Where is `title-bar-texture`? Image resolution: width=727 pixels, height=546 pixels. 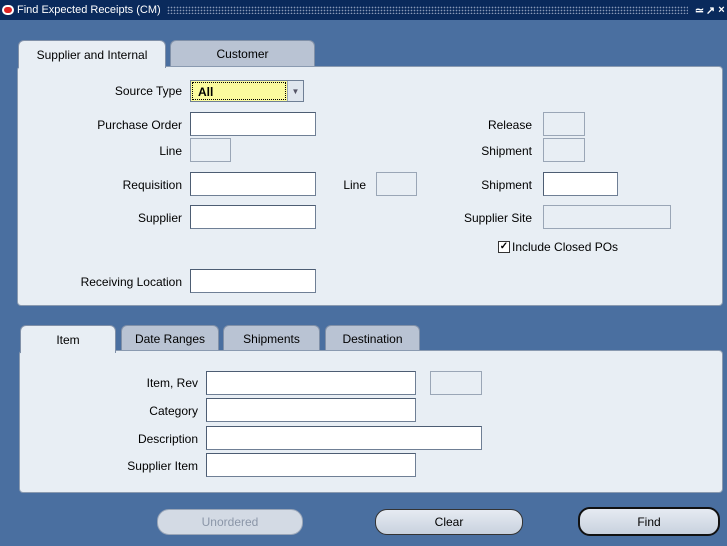
title-bar-texture is located at coordinates (427, 10).